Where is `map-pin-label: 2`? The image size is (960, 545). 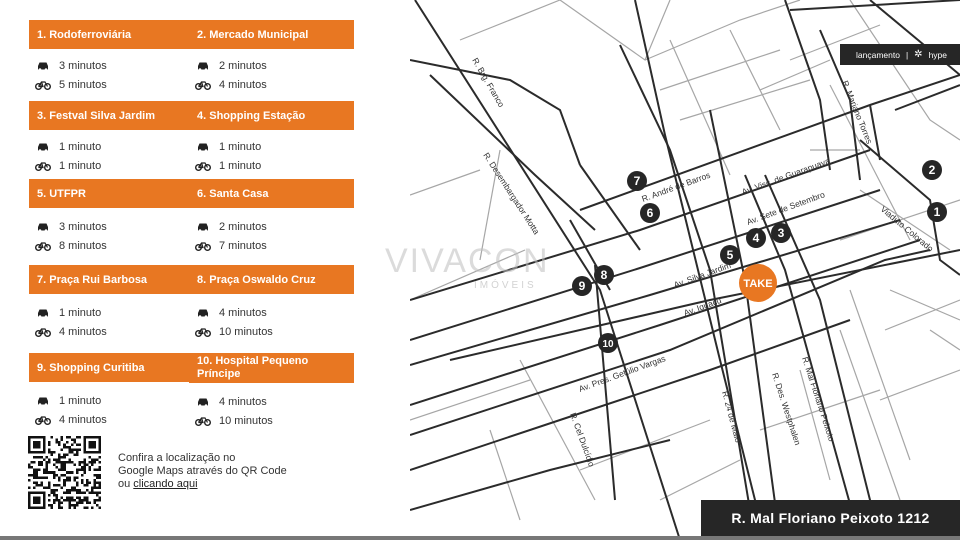 map-pin-label: 2 is located at coordinates (932, 170).